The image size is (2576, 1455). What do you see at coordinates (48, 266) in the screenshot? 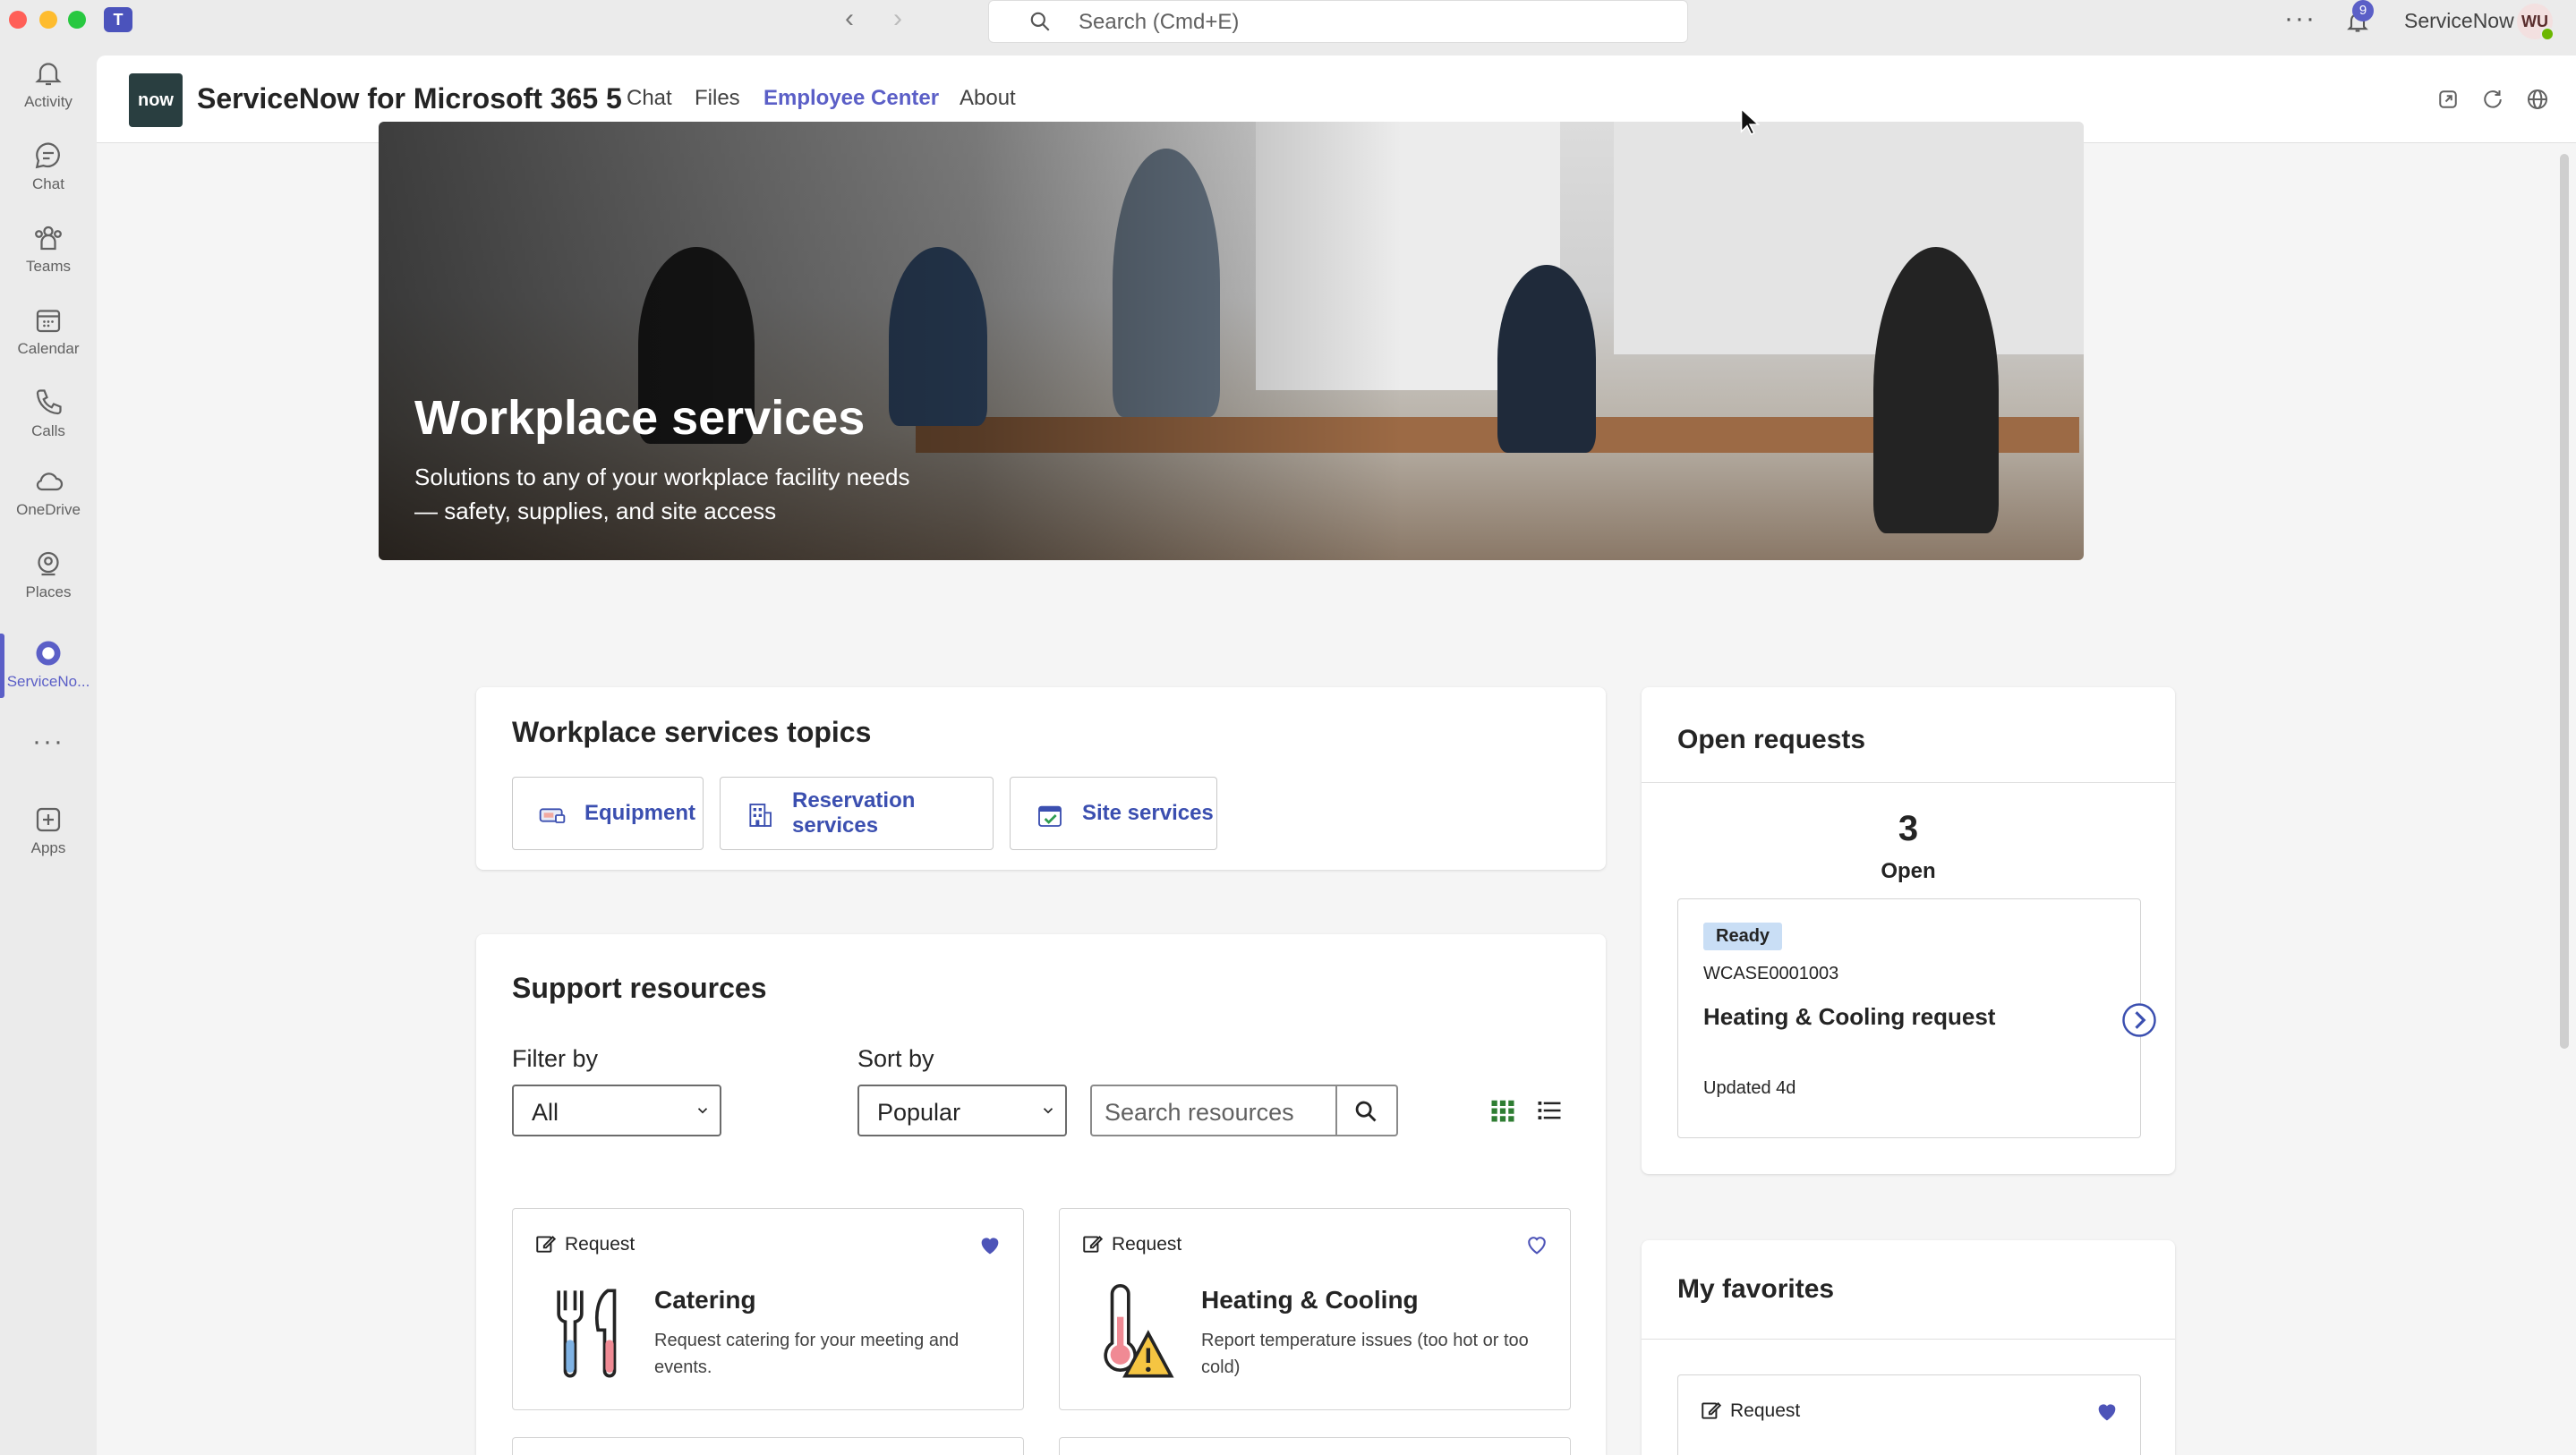
I see `rail-item-label: Teams` at bounding box center [48, 266].